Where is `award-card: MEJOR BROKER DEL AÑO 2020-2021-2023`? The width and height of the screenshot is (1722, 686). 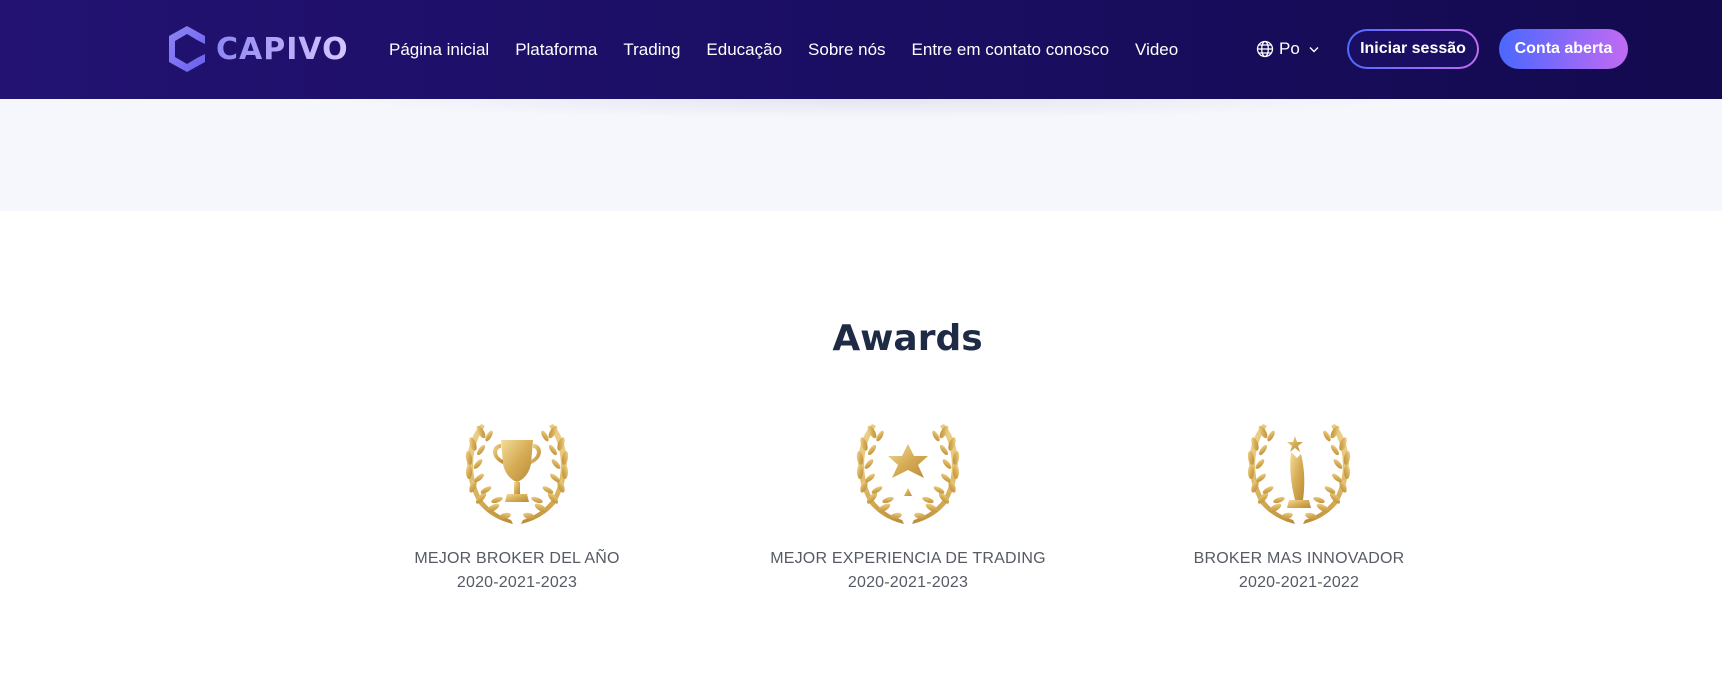 award-card: MEJOR BROKER DEL AÑO 2020-2021-2023 is located at coordinates (517, 503).